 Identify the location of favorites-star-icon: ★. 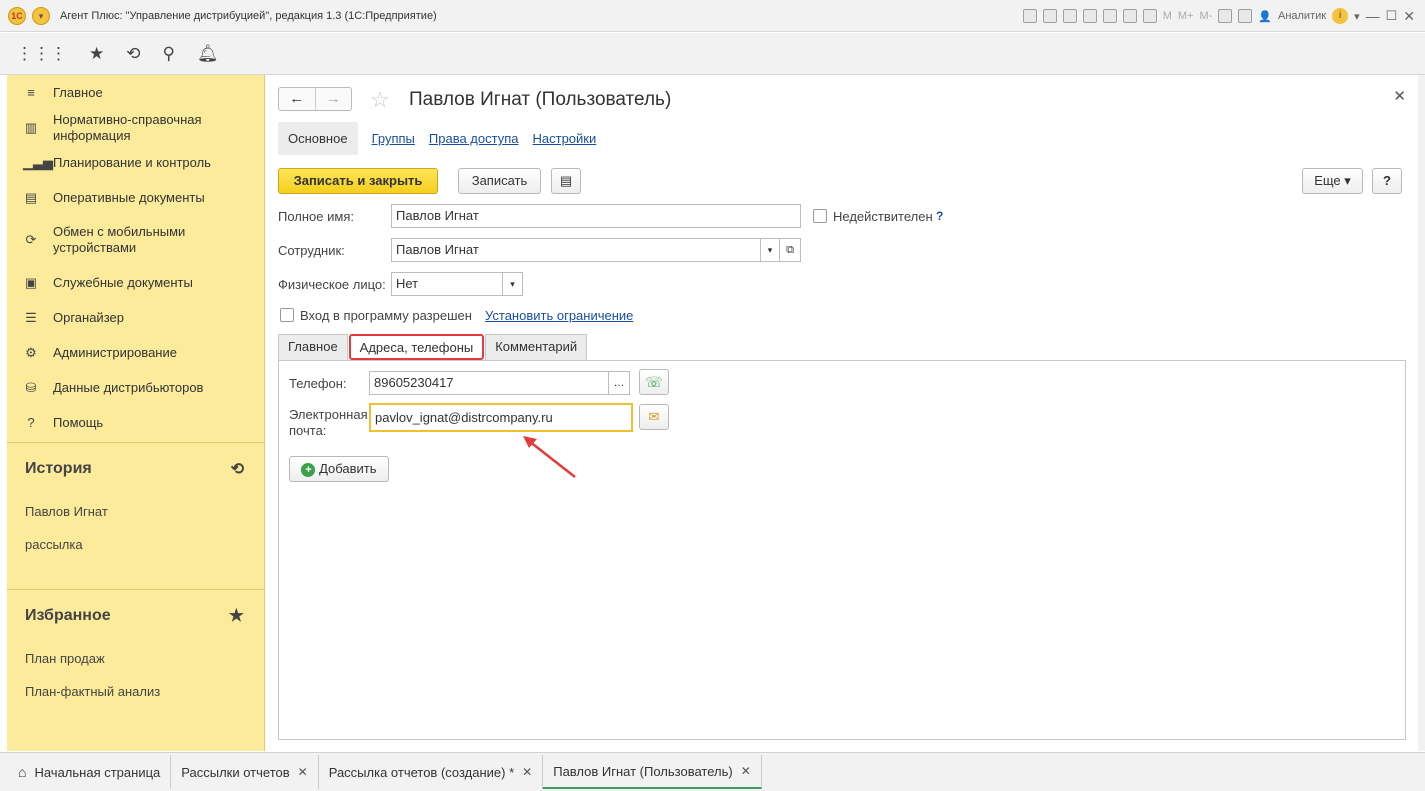
(96, 54).